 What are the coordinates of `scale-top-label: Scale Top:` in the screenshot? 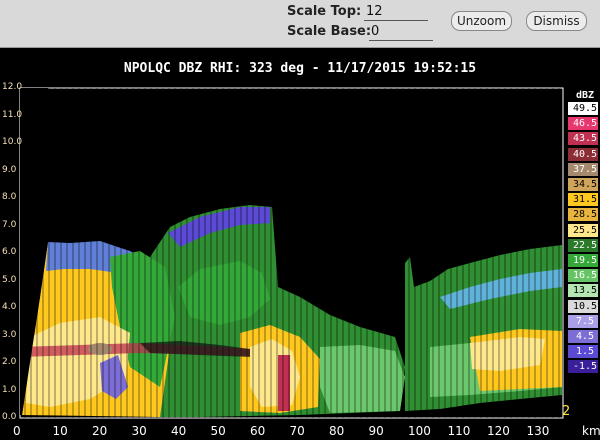 It's located at (324, 11).